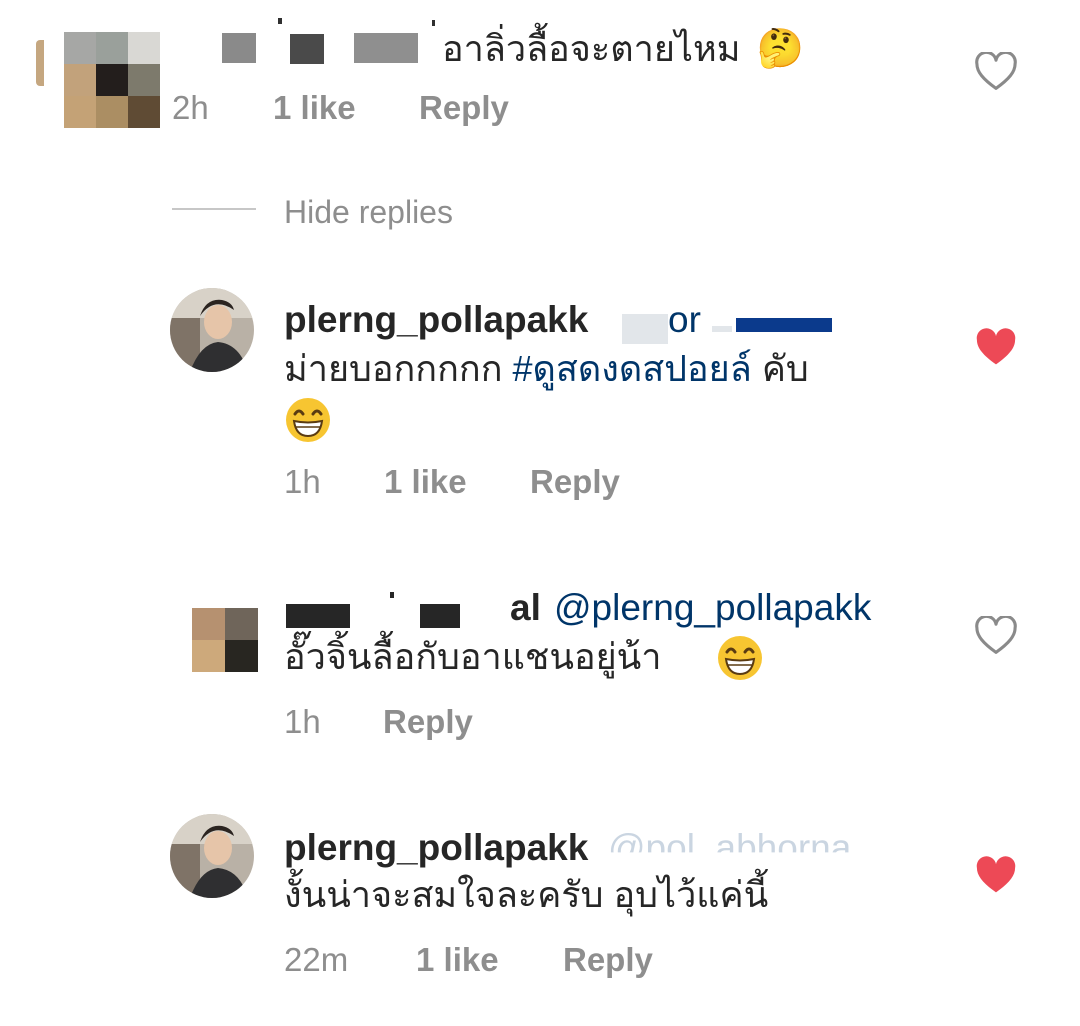 The height and width of the screenshot is (1026, 1080). What do you see at coordinates (40, 63) in the screenshot?
I see `avatar-edge-fragment` at bounding box center [40, 63].